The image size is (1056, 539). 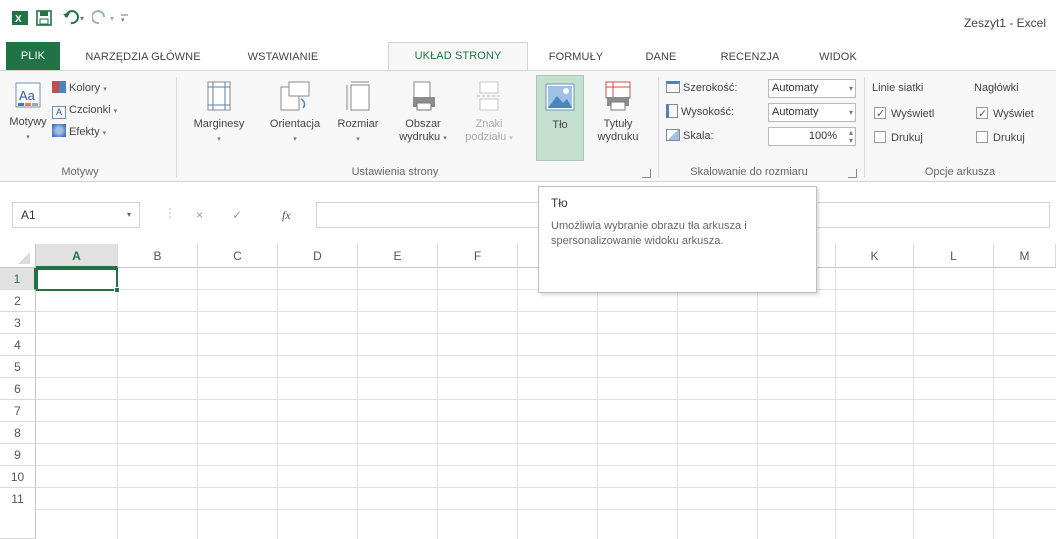 I want to click on page-breaks-icon, so click(x=489, y=98).